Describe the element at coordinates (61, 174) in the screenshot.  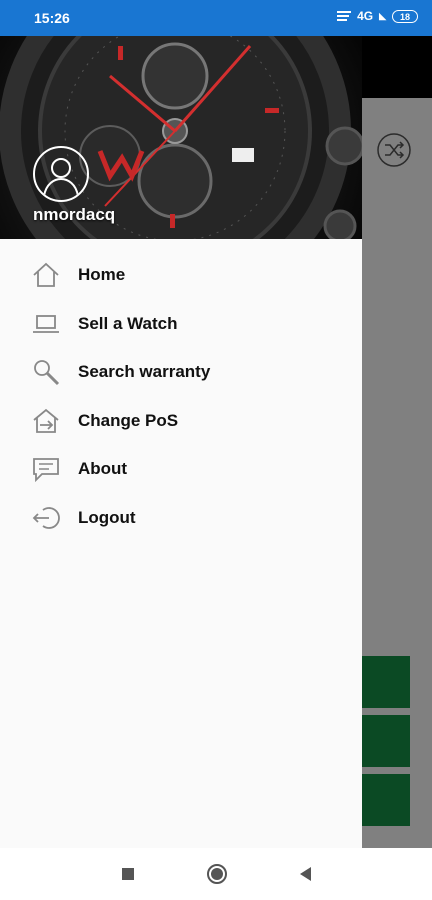
I see `user-icon` at that location.